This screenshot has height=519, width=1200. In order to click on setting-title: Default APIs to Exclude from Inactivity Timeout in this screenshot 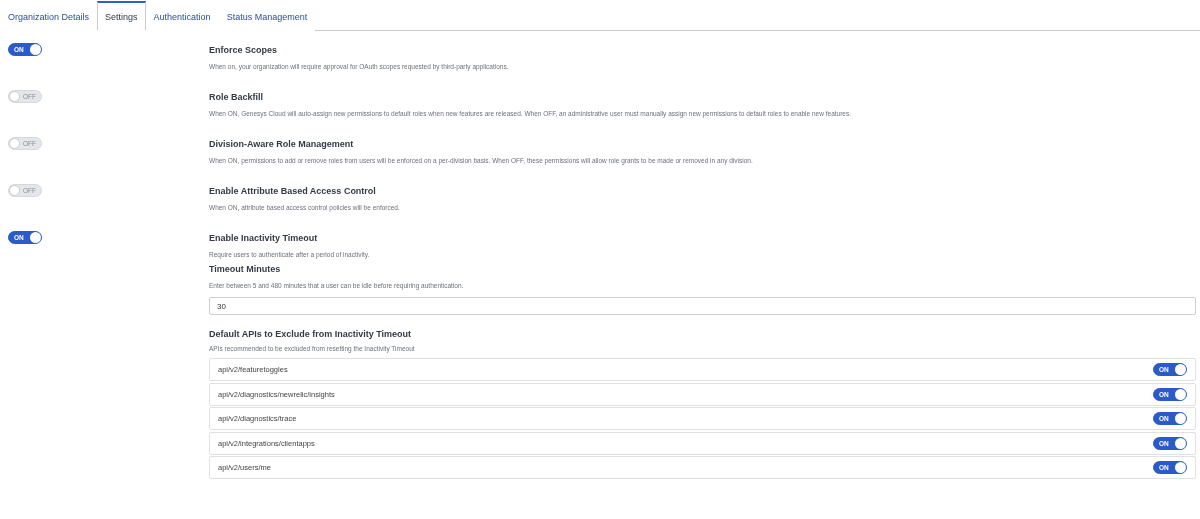, I will do `click(311, 334)`.